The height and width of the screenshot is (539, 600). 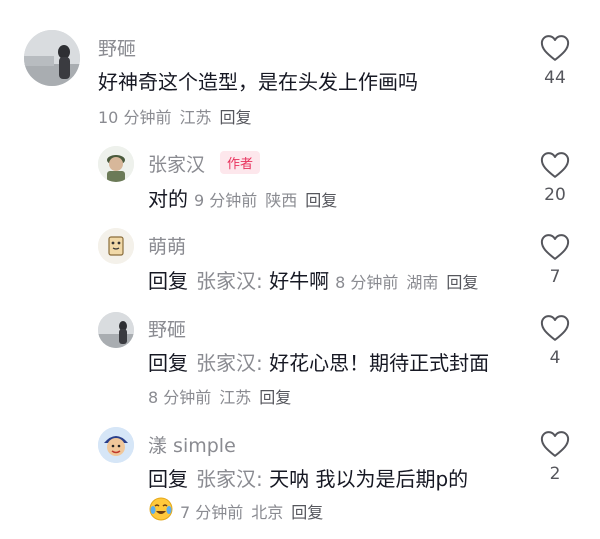 I want to click on like-button: 7, so click(x=555, y=260).